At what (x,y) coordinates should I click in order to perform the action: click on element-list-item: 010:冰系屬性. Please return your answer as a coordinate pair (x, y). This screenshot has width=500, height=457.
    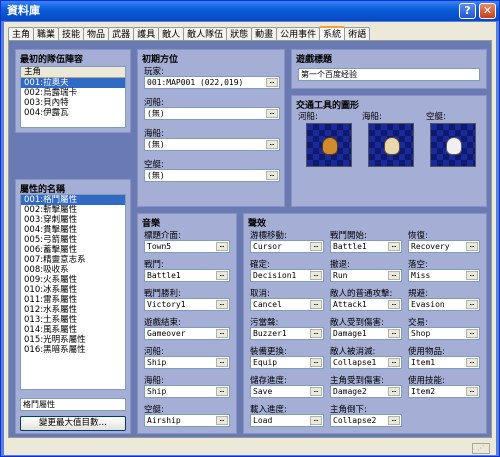
    Looking at the image, I should click on (73, 290).